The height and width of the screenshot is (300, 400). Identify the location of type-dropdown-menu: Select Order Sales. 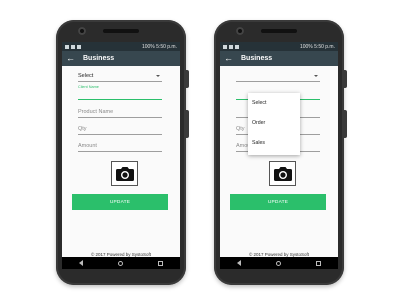
(274, 124).